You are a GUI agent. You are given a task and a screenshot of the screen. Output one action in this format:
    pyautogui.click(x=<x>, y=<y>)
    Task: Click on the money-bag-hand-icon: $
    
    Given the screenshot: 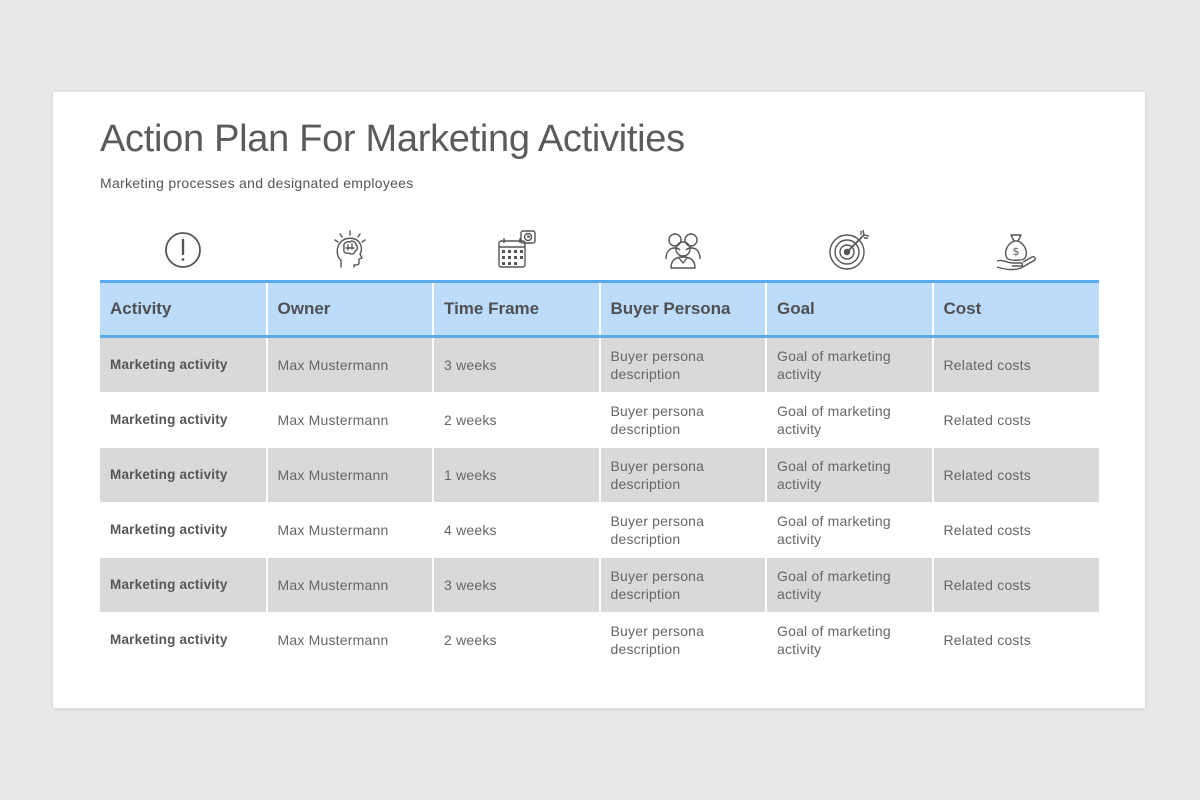 What is the action you would take?
    pyautogui.click(x=1016, y=250)
    